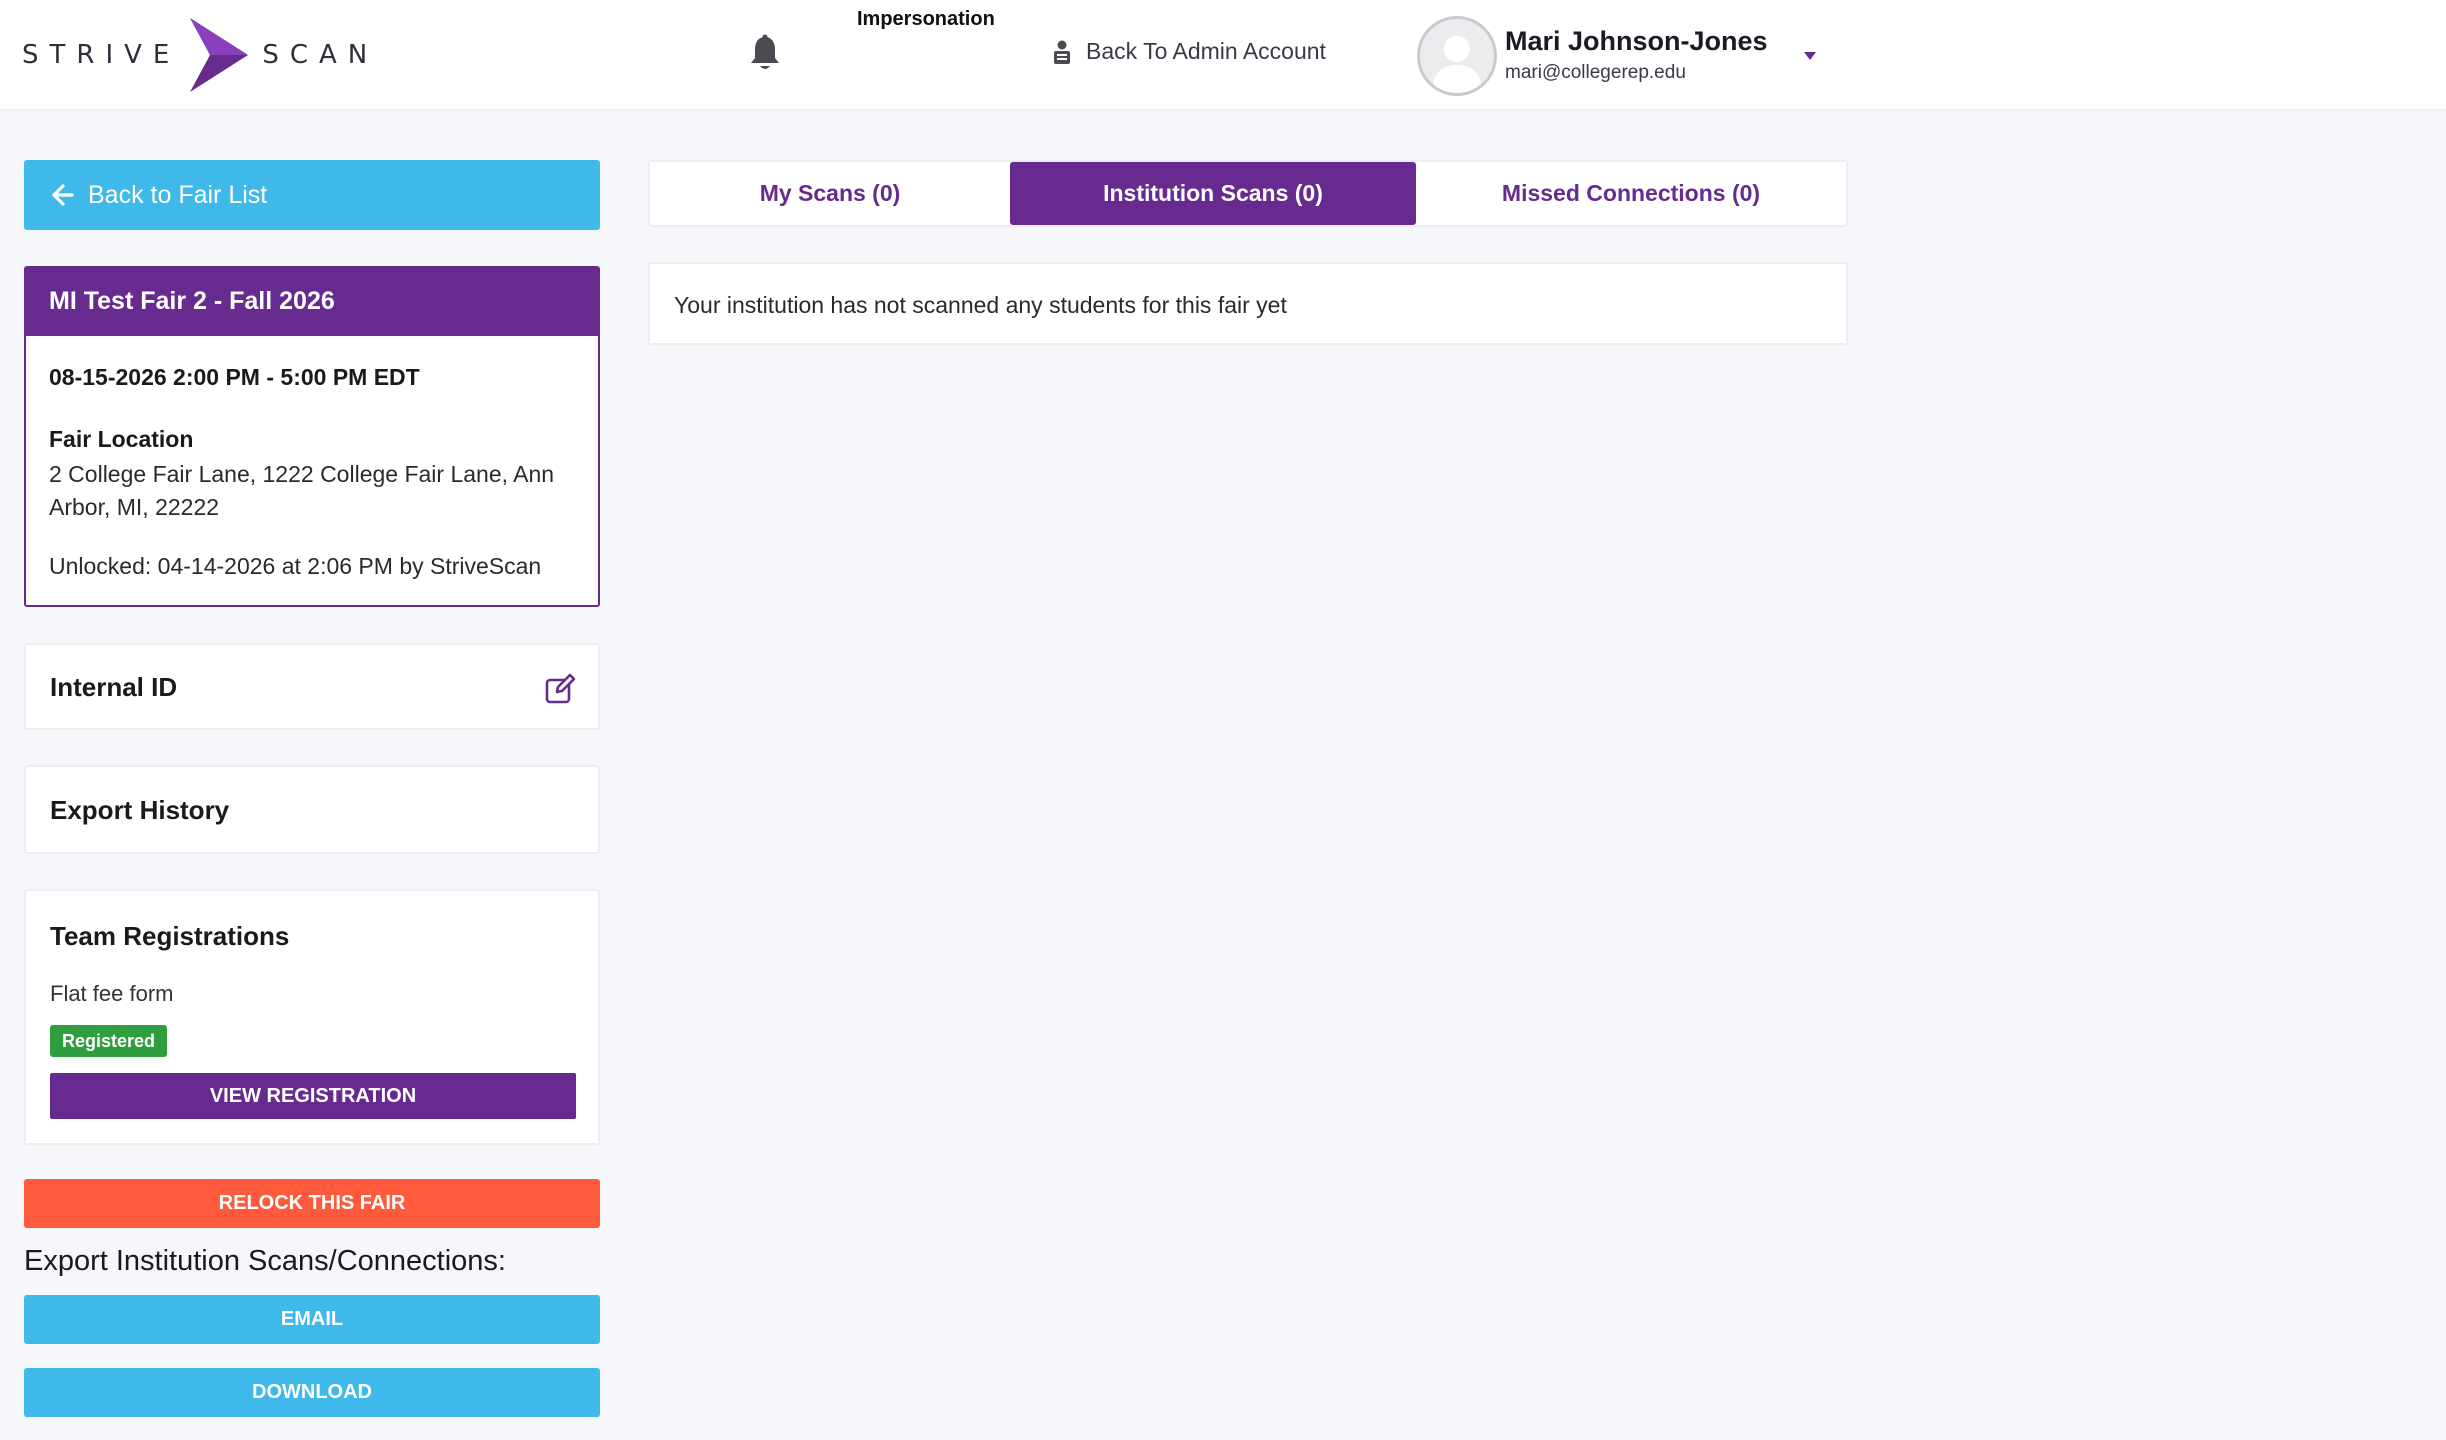 This screenshot has height=1440, width=2446. Describe the element at coordinates (313, 1096) in the screenshot. I see `view-registration-button: VIEW REGISTRATION` at that location.